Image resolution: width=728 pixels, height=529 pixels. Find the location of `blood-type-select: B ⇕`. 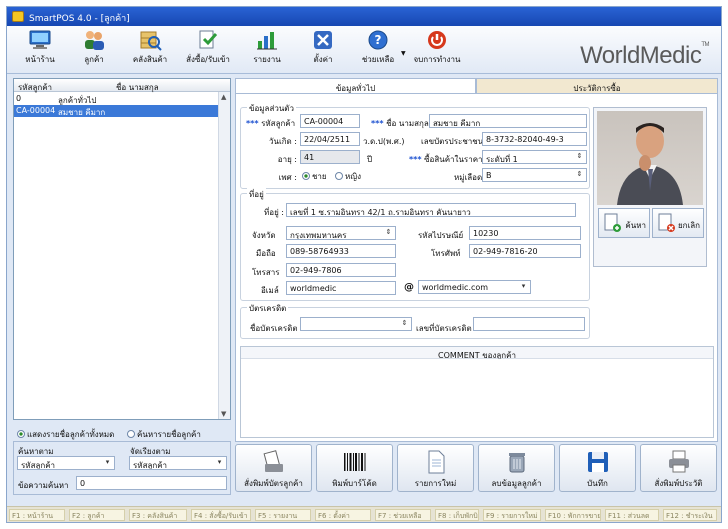

blood-type-select: B ⇕ is located at coordinates (534, 175).